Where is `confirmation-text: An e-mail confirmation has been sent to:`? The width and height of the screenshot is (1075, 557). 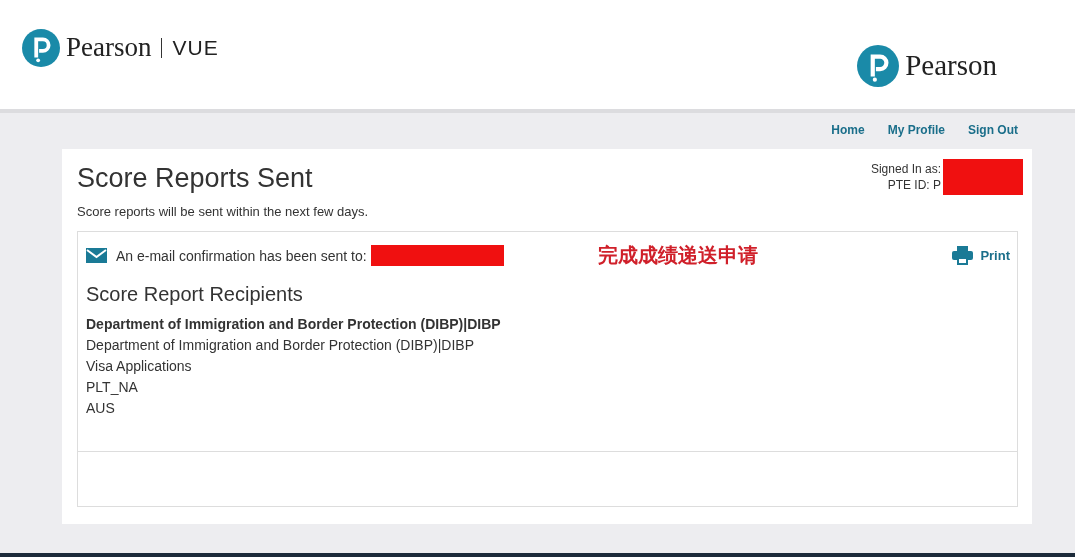 confirmation-text: An e-mail confirmation has been sent to: is located at coordinates (241, 255).